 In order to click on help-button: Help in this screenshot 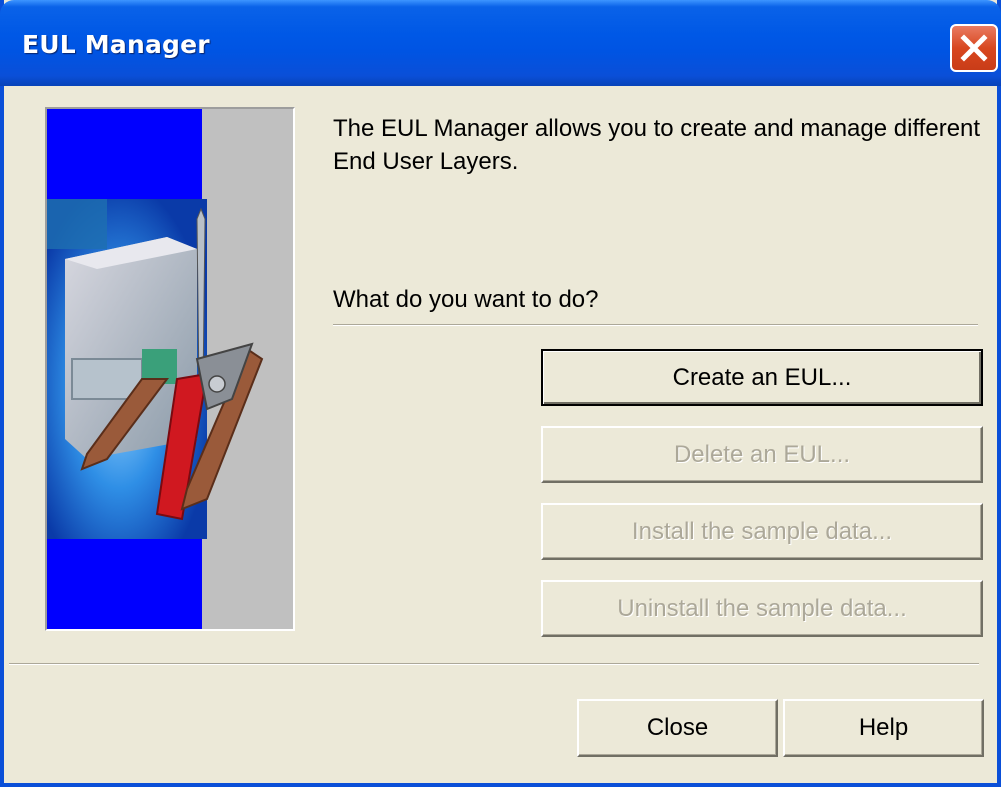, I will do `click(883, 728)`.